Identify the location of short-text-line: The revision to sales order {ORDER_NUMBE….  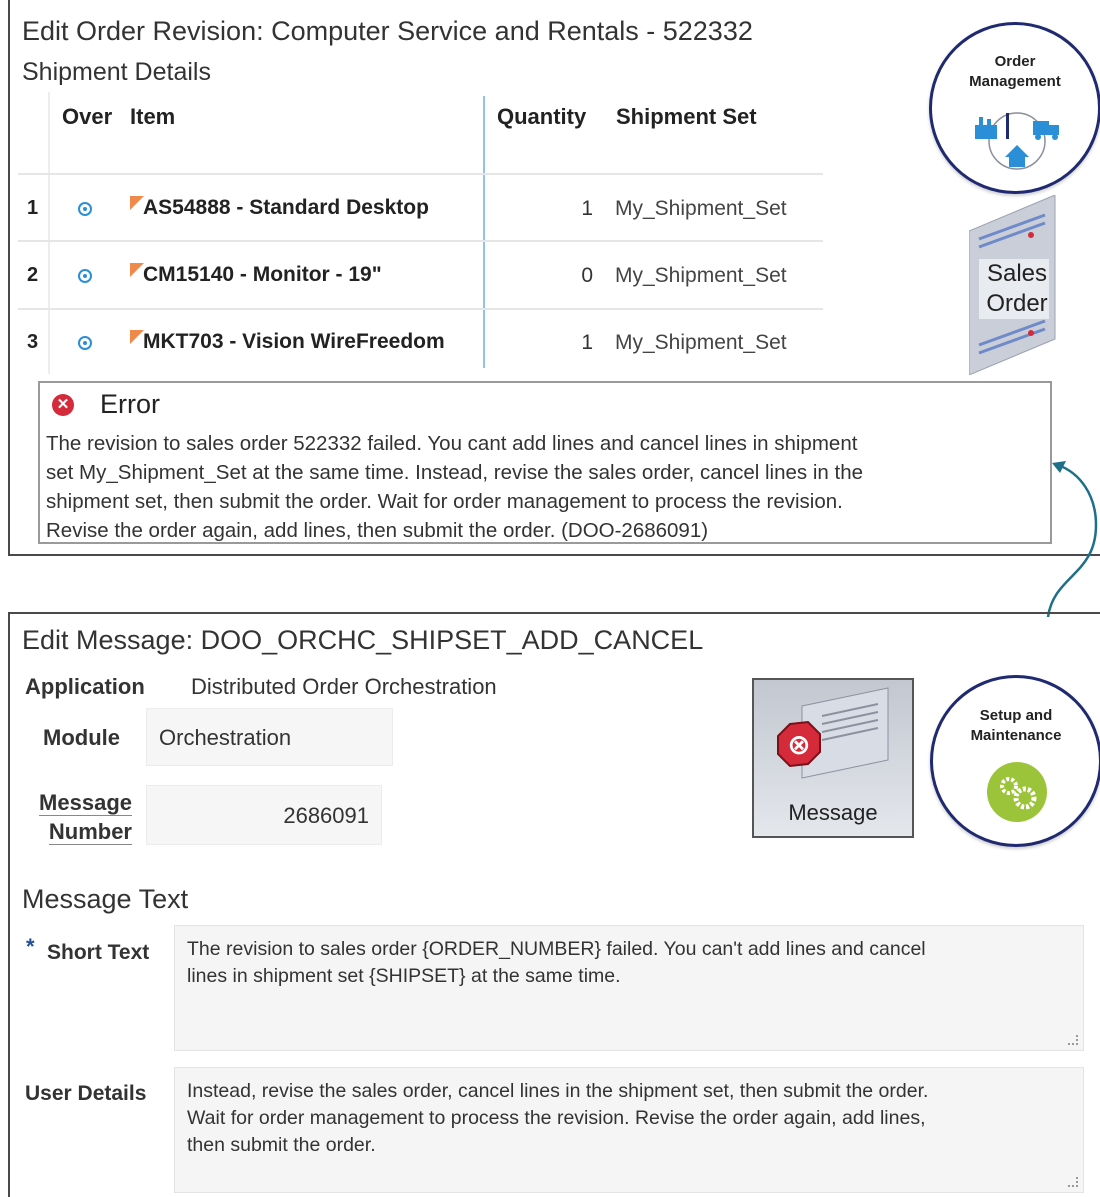
(556, 949).